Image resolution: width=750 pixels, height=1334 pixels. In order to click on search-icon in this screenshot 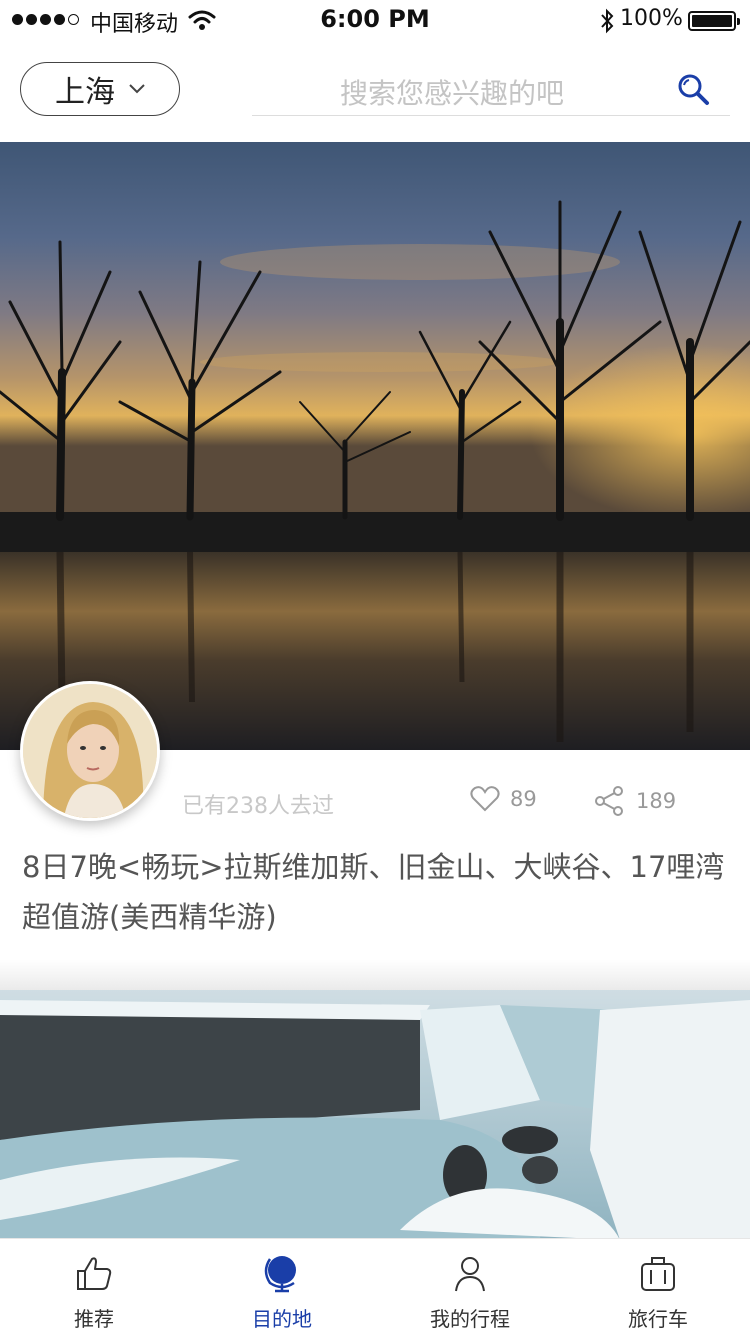, I will do `click(693, 89)`.